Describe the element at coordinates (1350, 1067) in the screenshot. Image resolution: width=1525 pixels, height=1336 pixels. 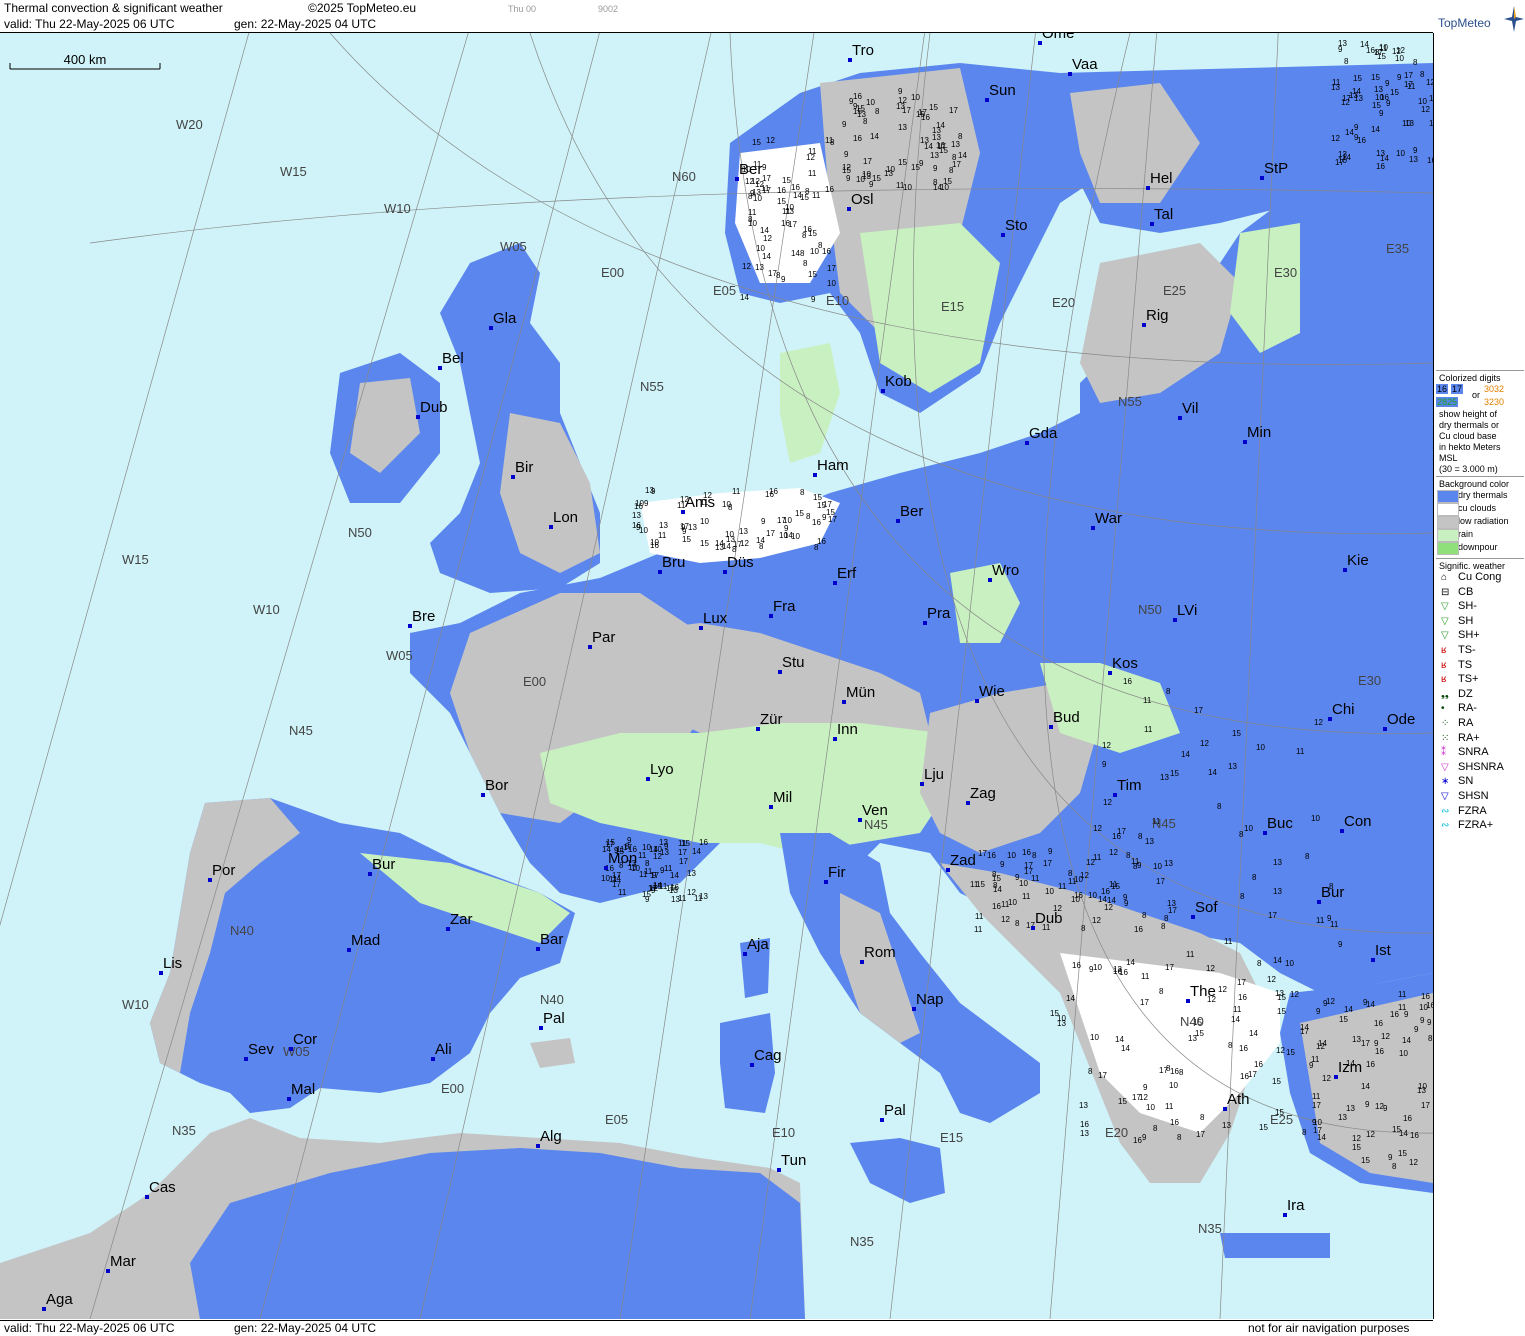
I see `city-label: Izm` at that location.